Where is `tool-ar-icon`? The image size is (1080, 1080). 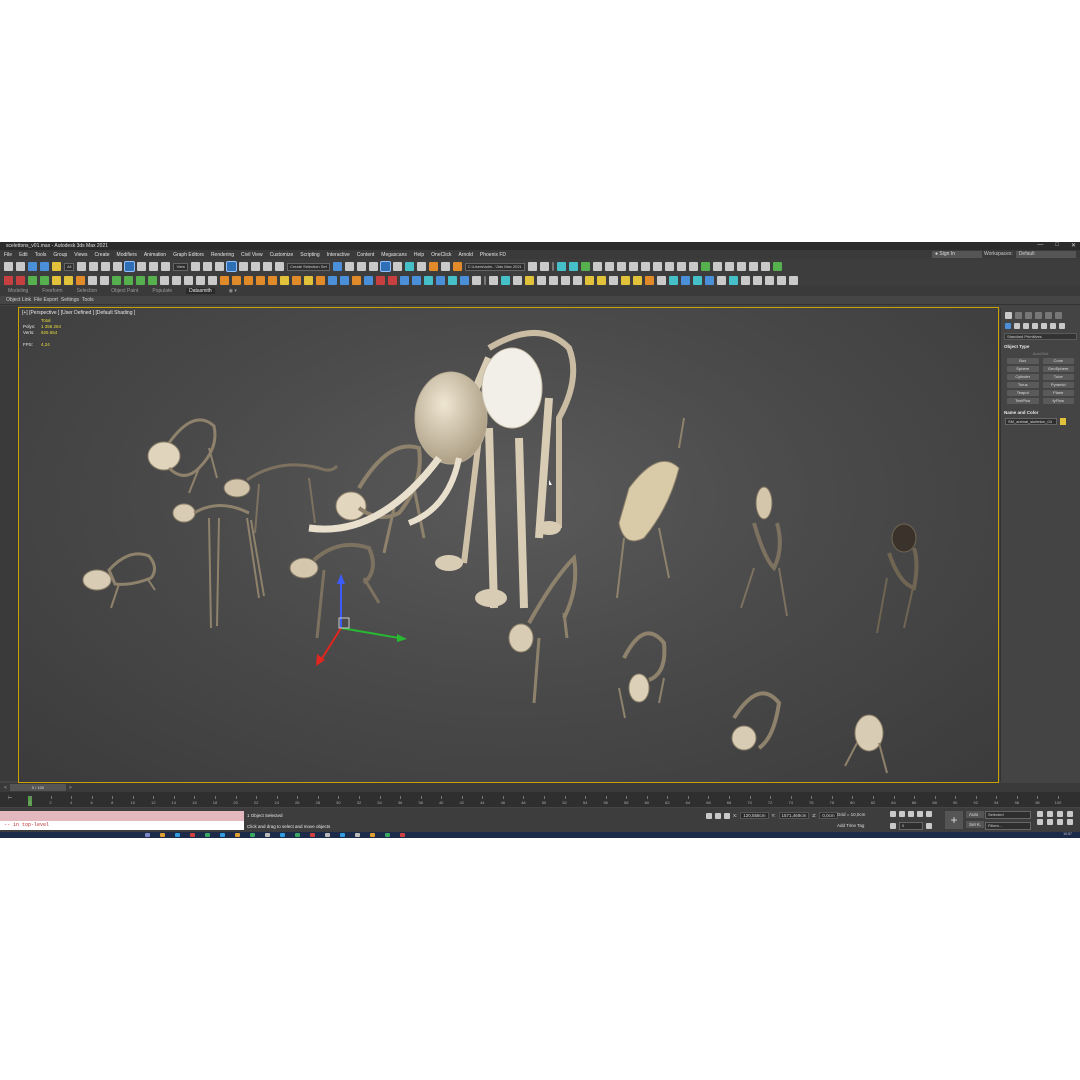
tool-ar-icon is located at coordinates (589, 280).